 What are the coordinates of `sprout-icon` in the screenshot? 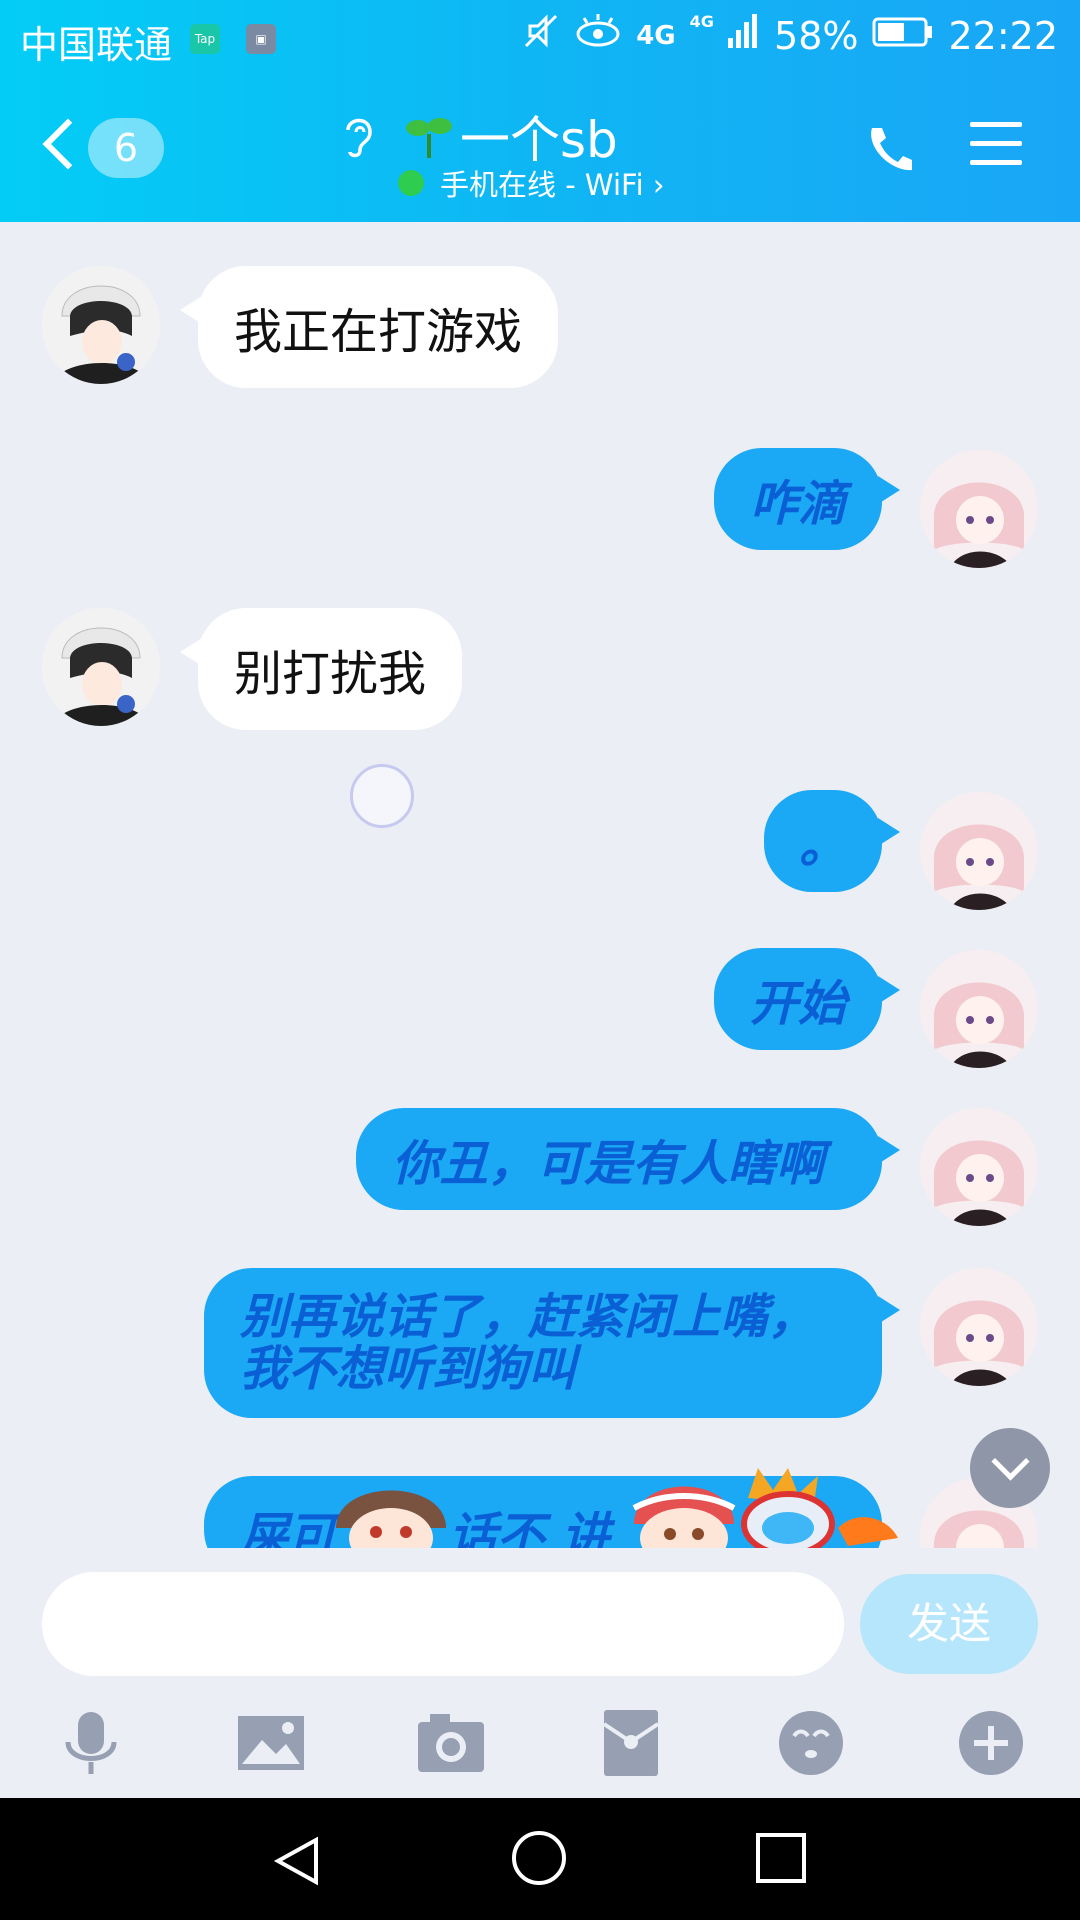 It's located at (429, 138).